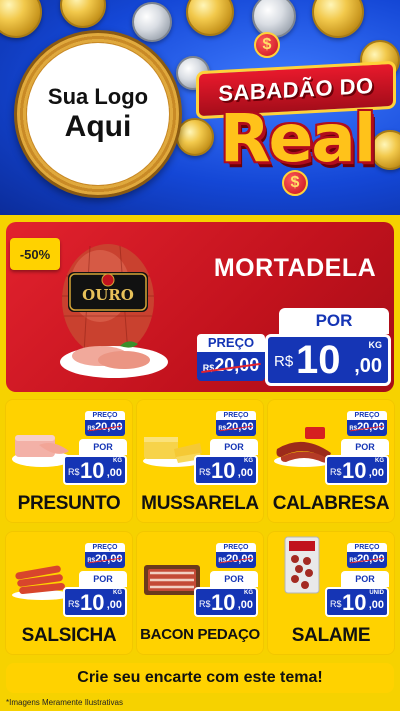  What do you see at coordinates (331, 593) in the screenshot?
I see `product-card-salame: PREÇO R$20,00 POR R$ 10 UNID ,00 SALAME` at bounding box center [331, 593].